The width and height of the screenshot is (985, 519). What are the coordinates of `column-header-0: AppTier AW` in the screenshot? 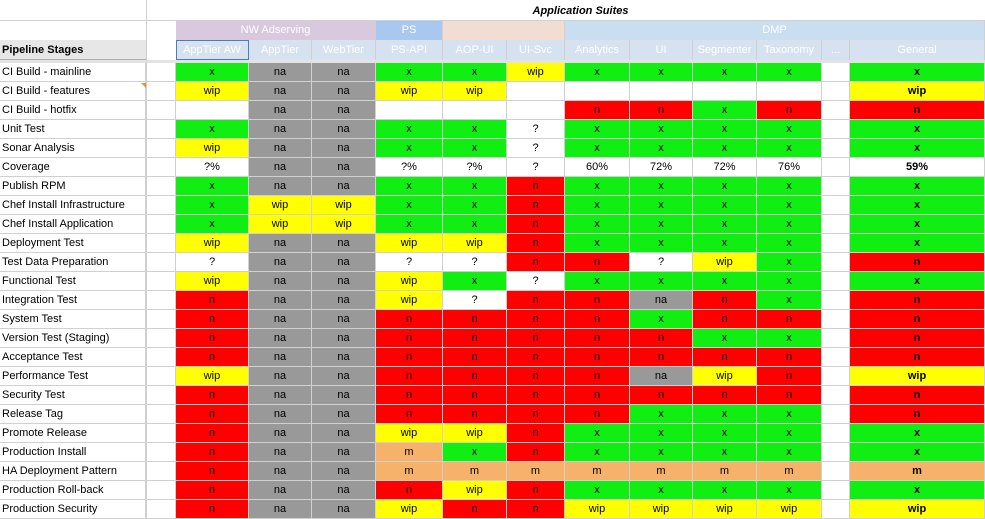 It's located at (212, 50).